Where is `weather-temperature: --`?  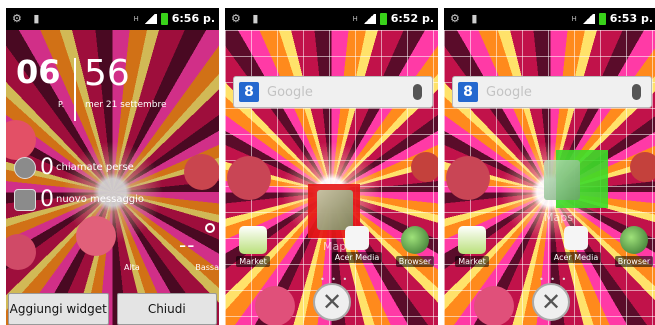 weather-temperature: -- is located at coordinates (187, 245).